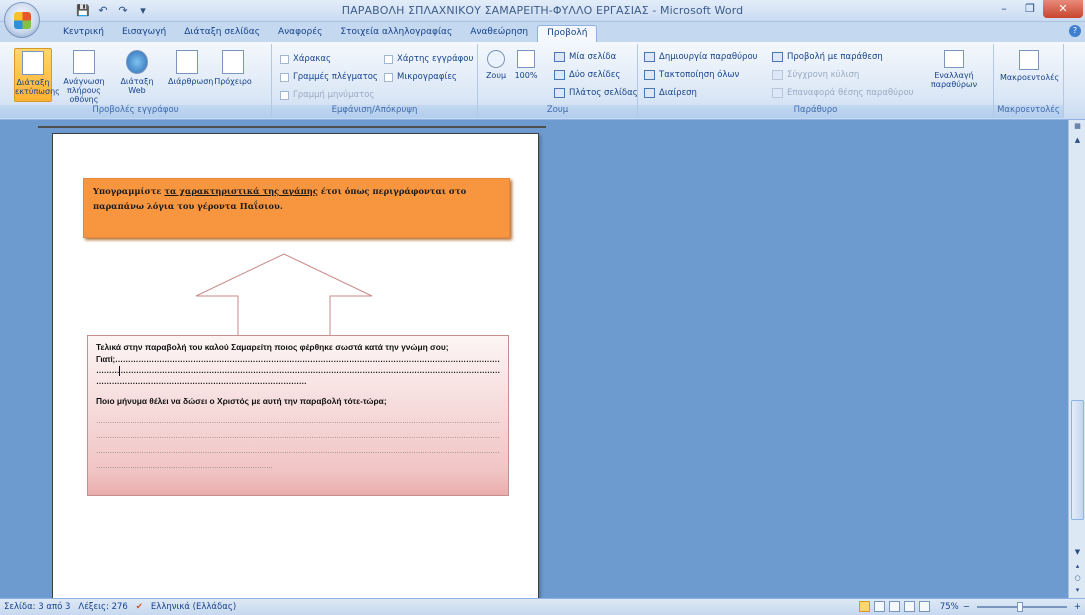 The height and width of the screenshot is (615, 1085). What do you see at coordinates (396, 33) in the screenshot?
I see `tab-mailings: Στοιχεία αλληλογραφίας` at bounding box center [396, 33].